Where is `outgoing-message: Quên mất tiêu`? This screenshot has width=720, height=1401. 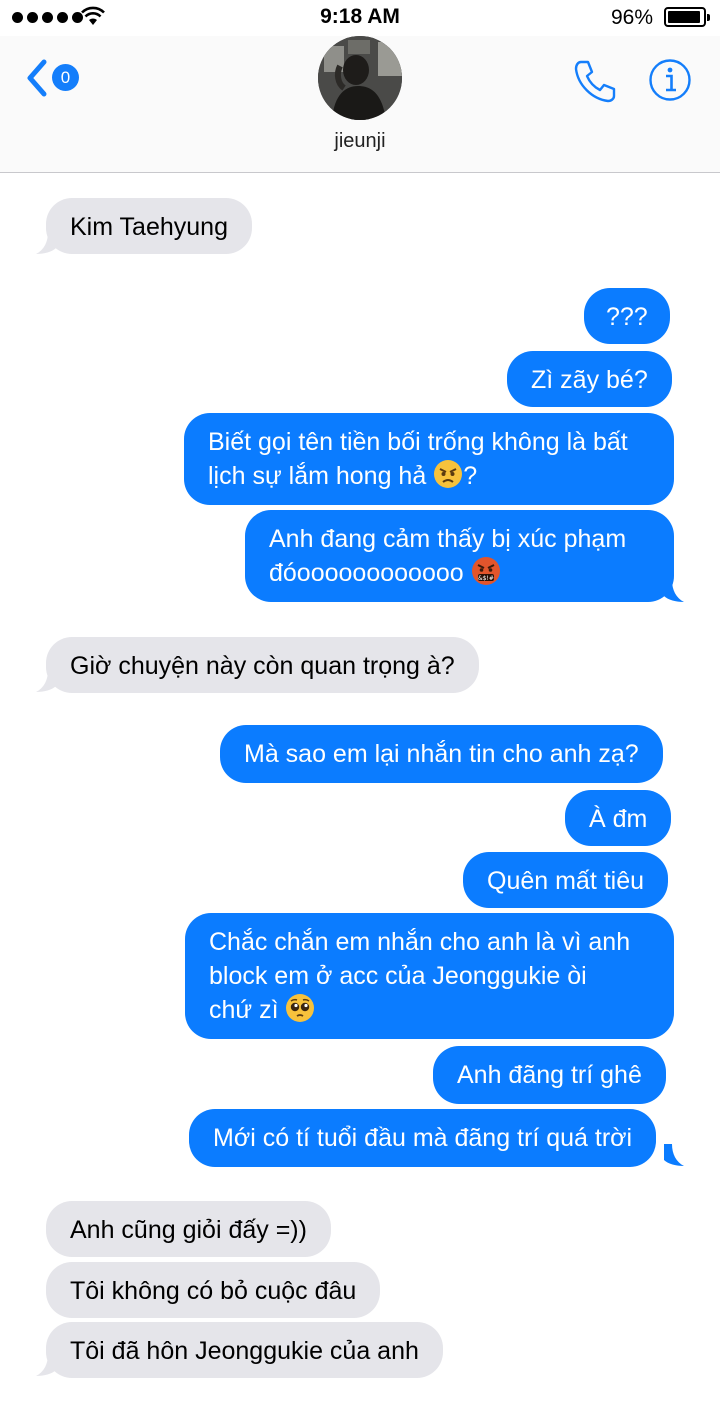
outgoing-message: Quên mất tiêu is located at coordinates (566, 880).